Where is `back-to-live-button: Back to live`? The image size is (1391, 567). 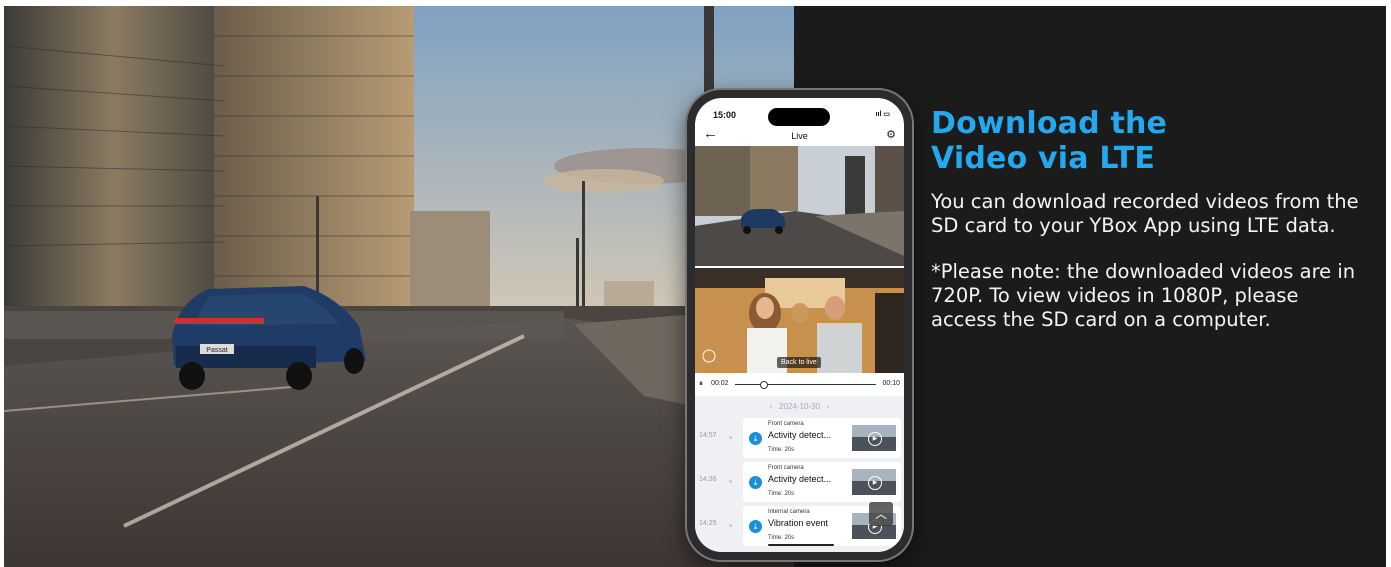
back-to-live-button: Back to live is located at coordinates (799, 362).